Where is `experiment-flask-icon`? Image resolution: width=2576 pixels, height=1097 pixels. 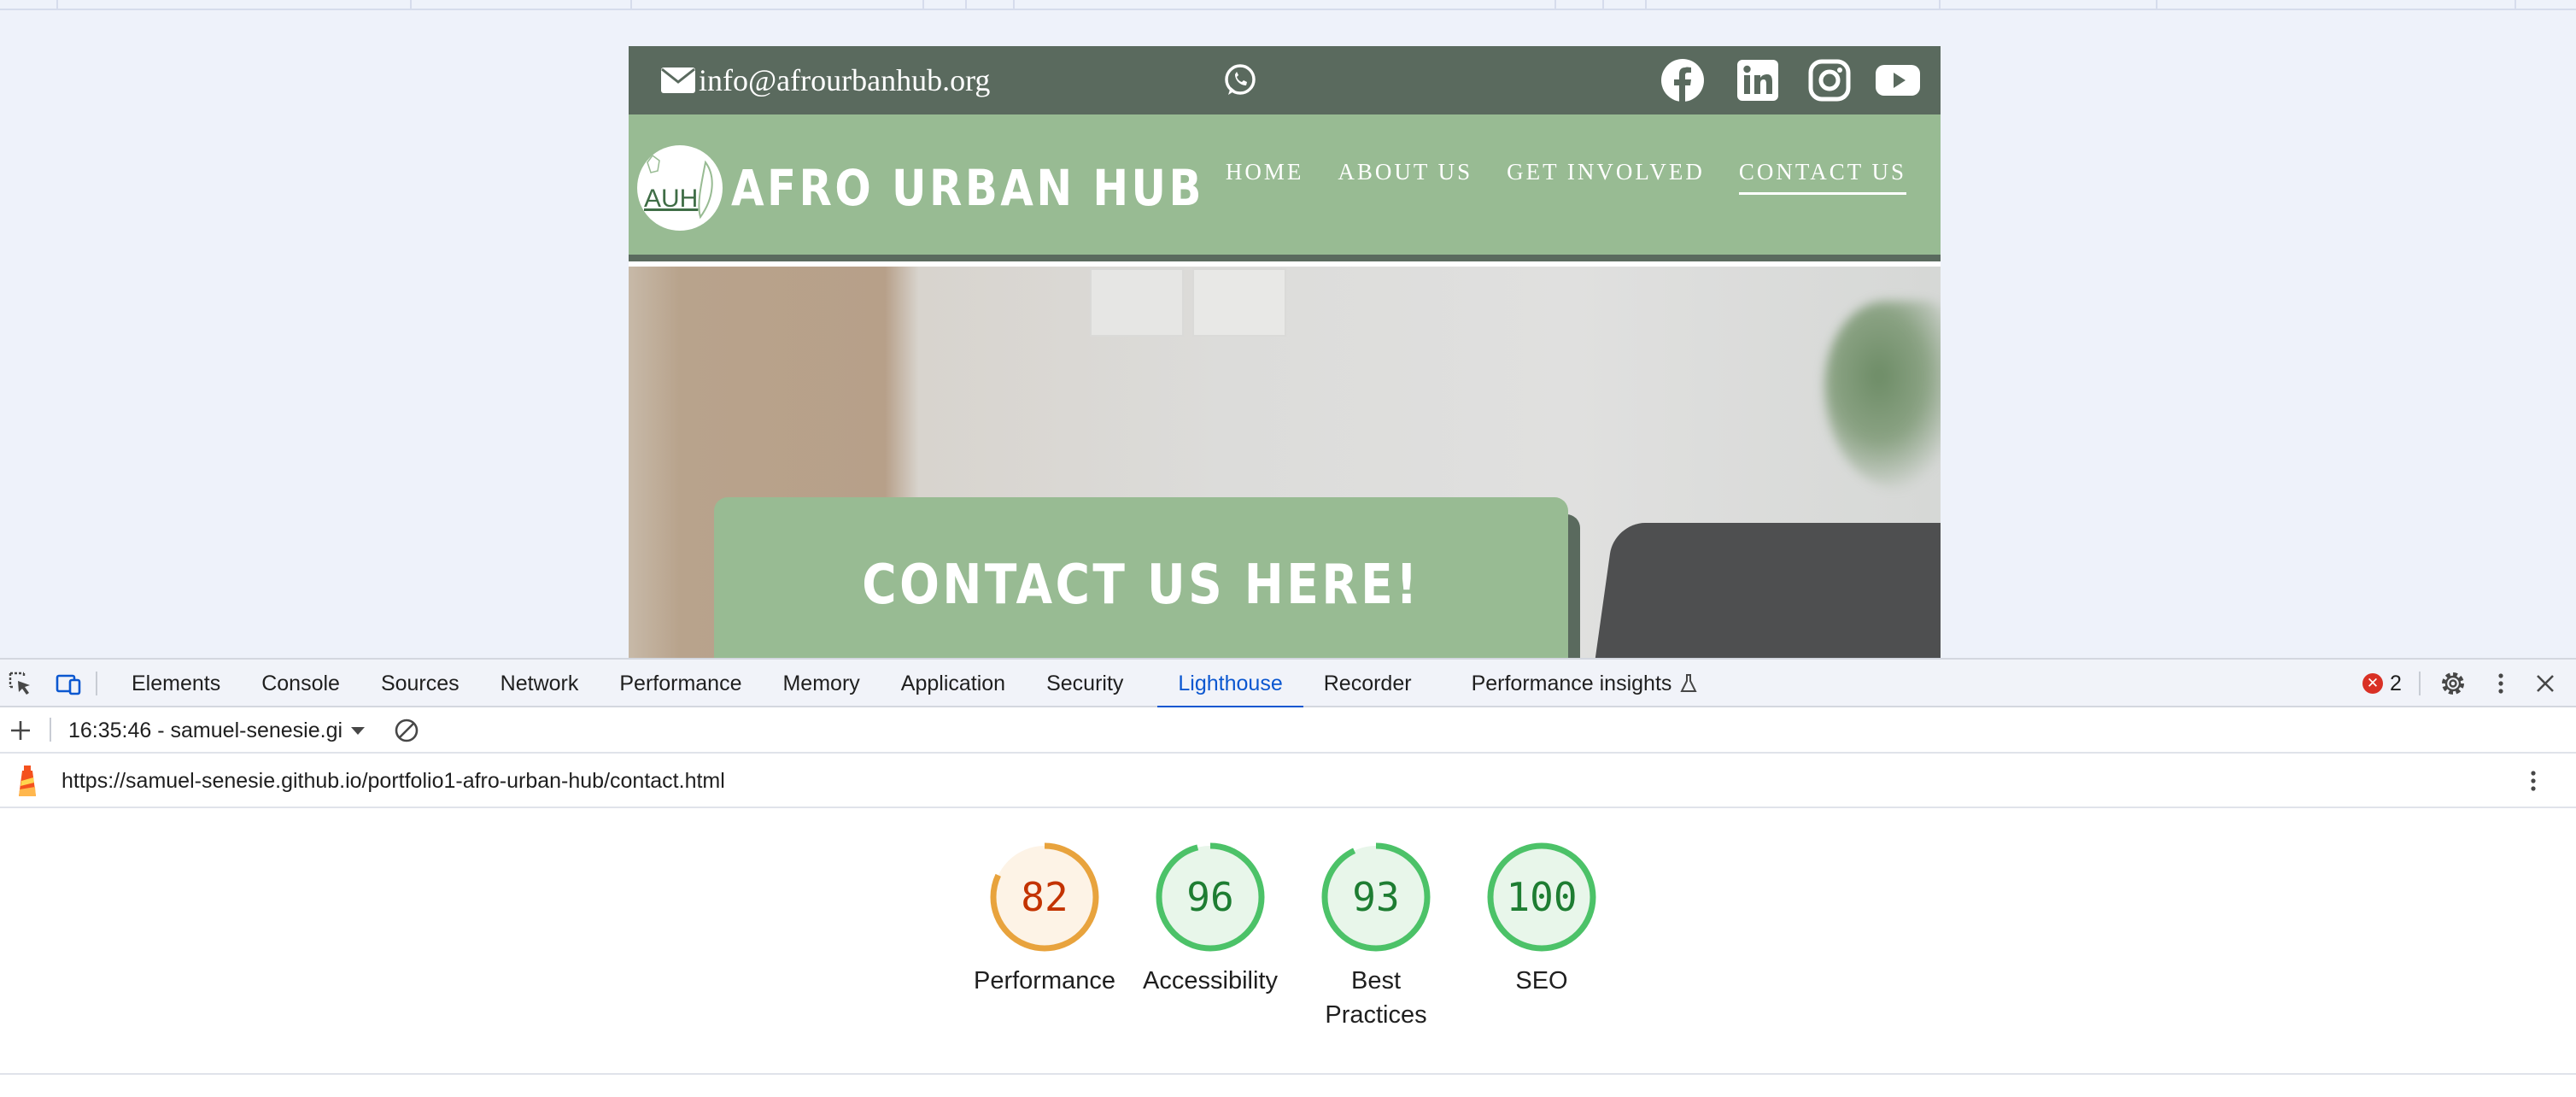 experiment-flask-icon is located at coordinates (1689, 683).